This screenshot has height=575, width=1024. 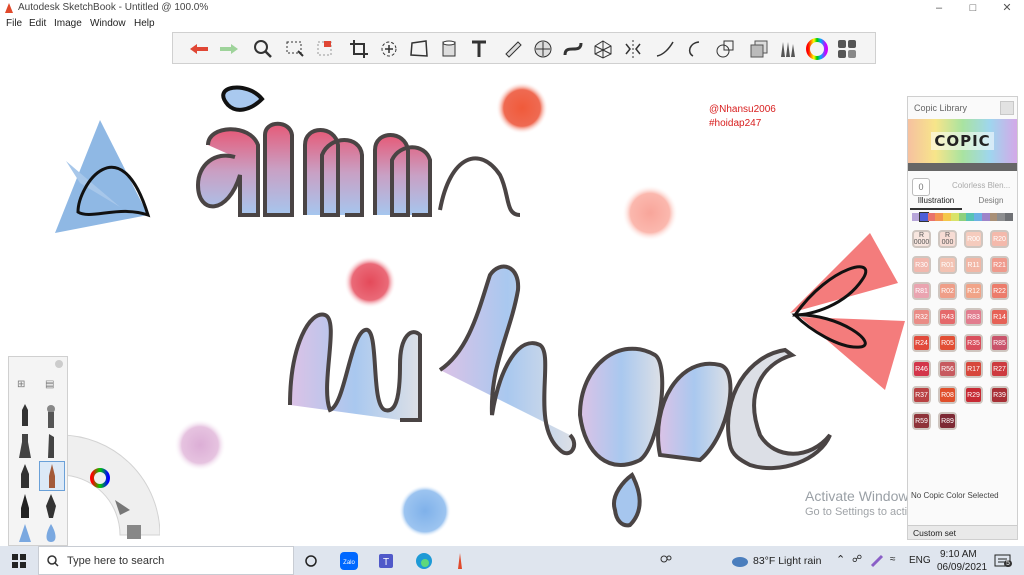 I want to click on copic-swatch: R21, so click(x=999, y=265).